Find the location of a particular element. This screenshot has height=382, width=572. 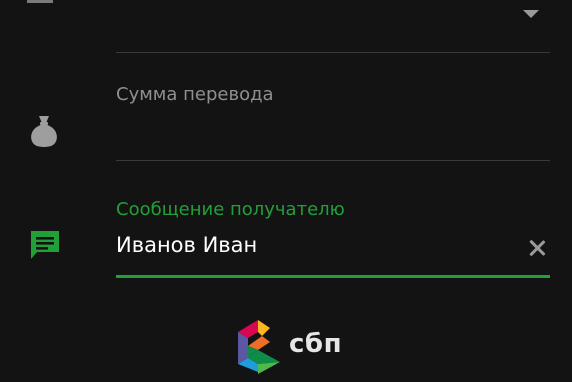

money-bag-icon is located at coordinates (44, 131).